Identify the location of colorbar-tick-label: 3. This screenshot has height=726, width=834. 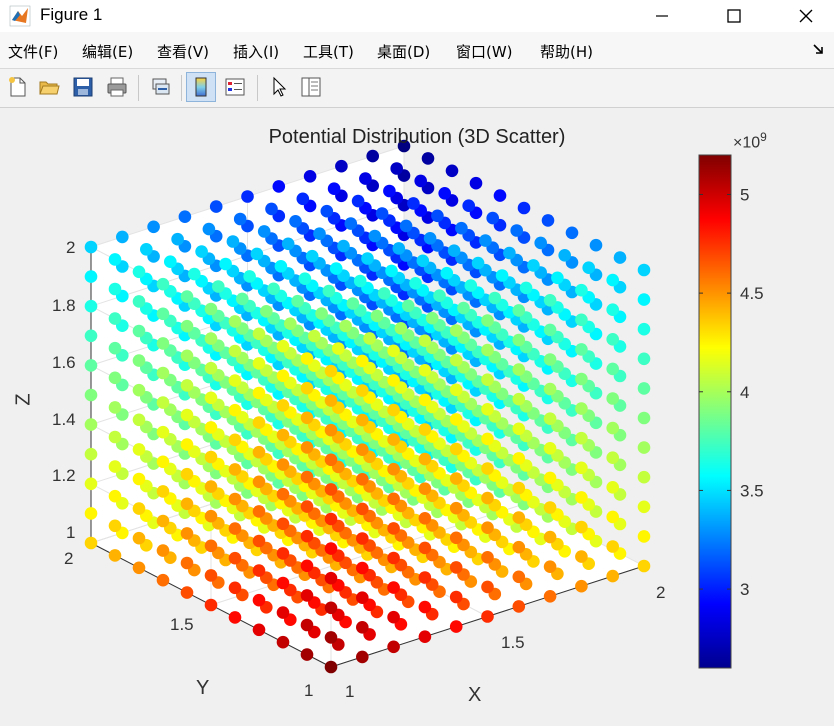
(744, 589).